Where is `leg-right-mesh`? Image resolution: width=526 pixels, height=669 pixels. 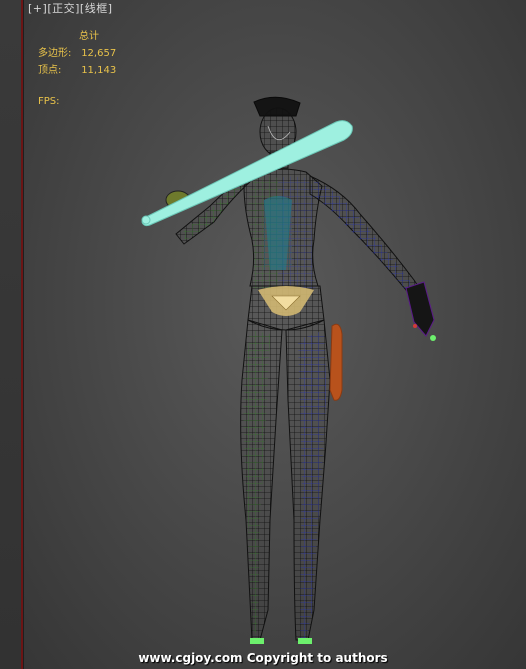 leg-right-mesh is located at coordinates (308, 481).